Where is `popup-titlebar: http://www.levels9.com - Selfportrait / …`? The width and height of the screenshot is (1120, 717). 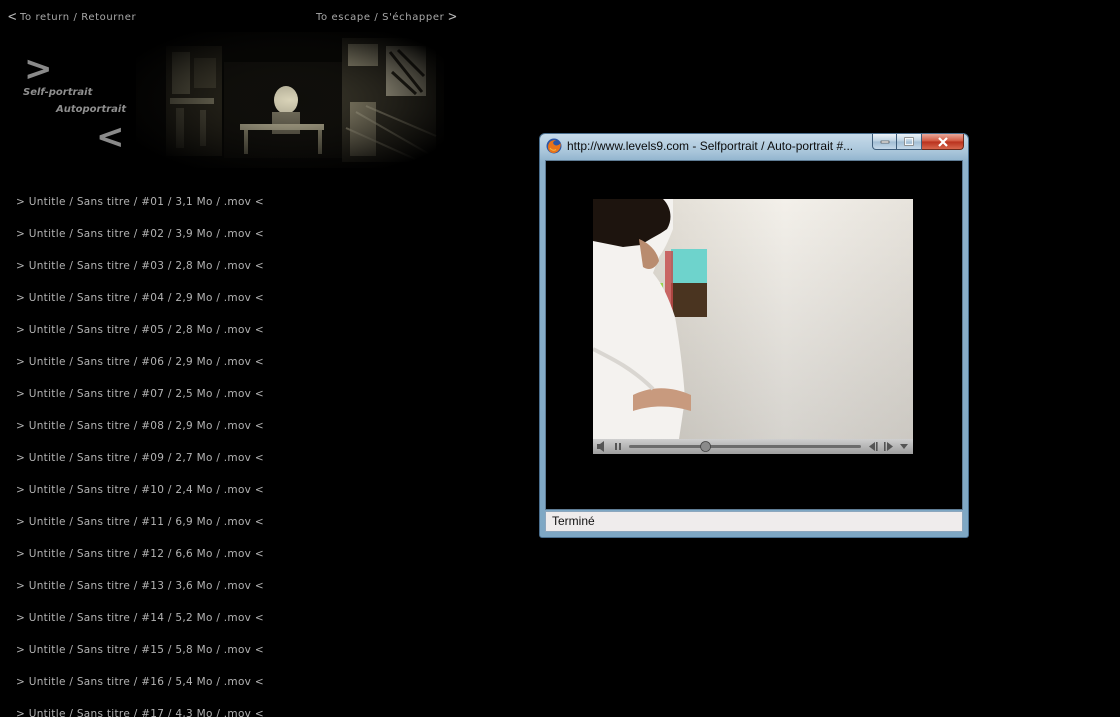
popup-titlebar: http://www.levels9.com - Selfportrait / … is located at coordinates (754, 146).